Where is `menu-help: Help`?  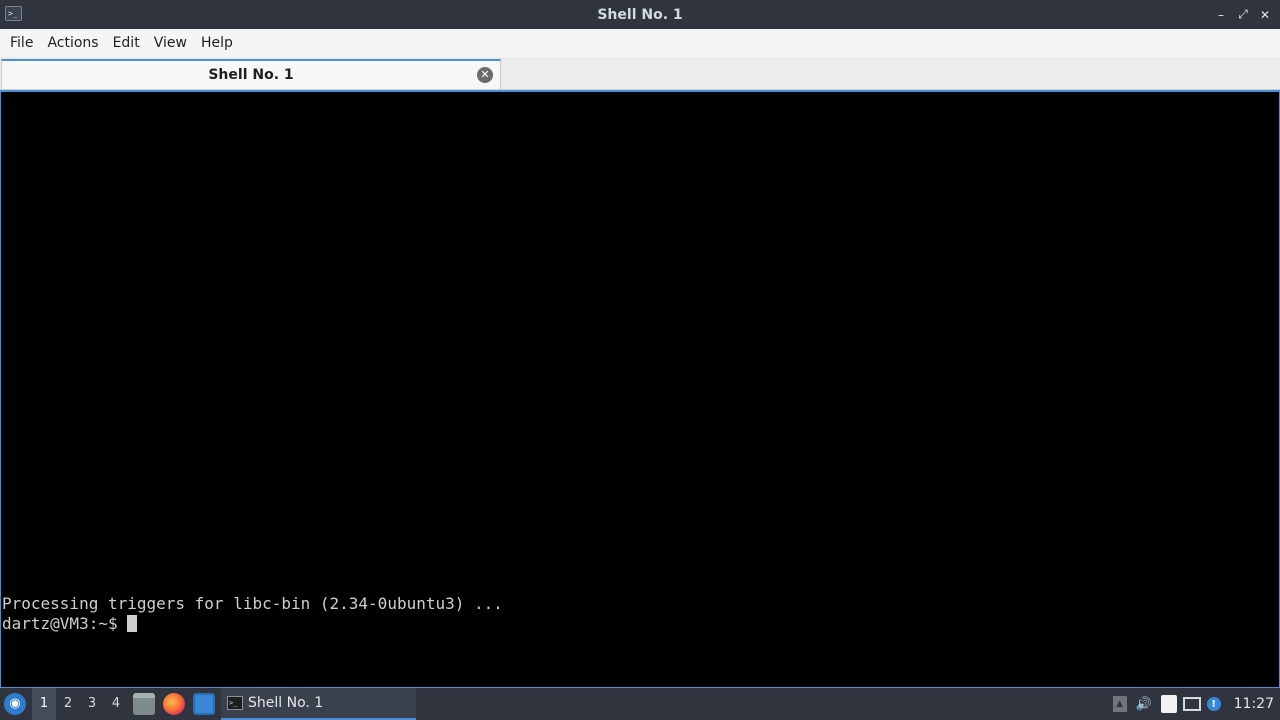
menu-help: Help is located at coordinates (217, 43).